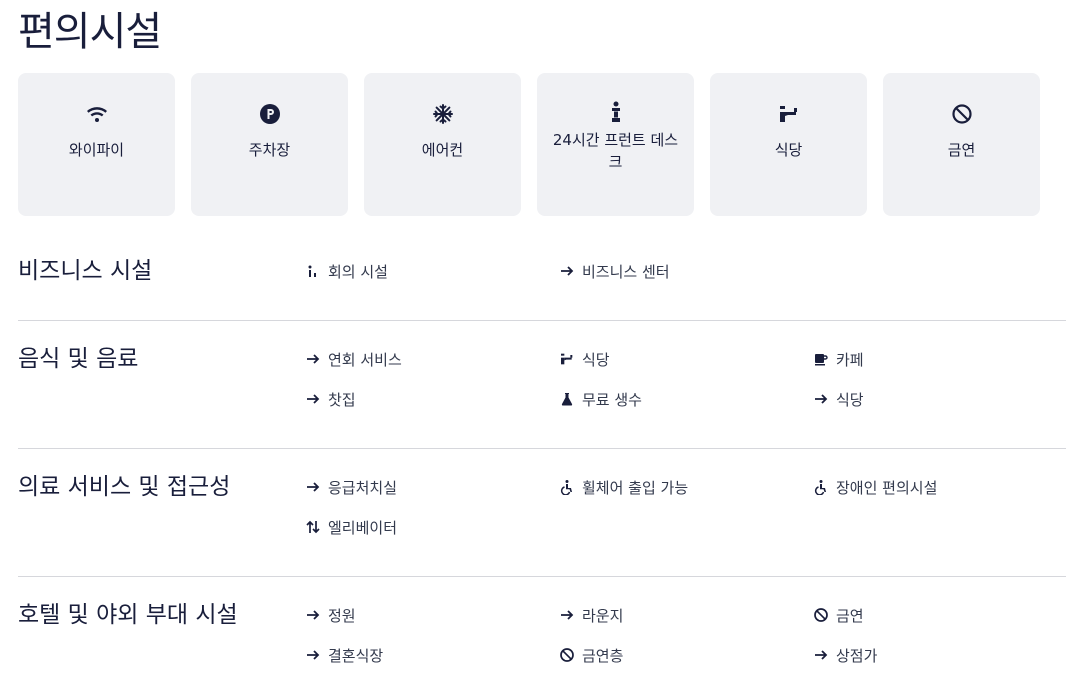 This screenshot has width=1069, height=697. I want to click on list-item: 상점가, so click(844, 655).